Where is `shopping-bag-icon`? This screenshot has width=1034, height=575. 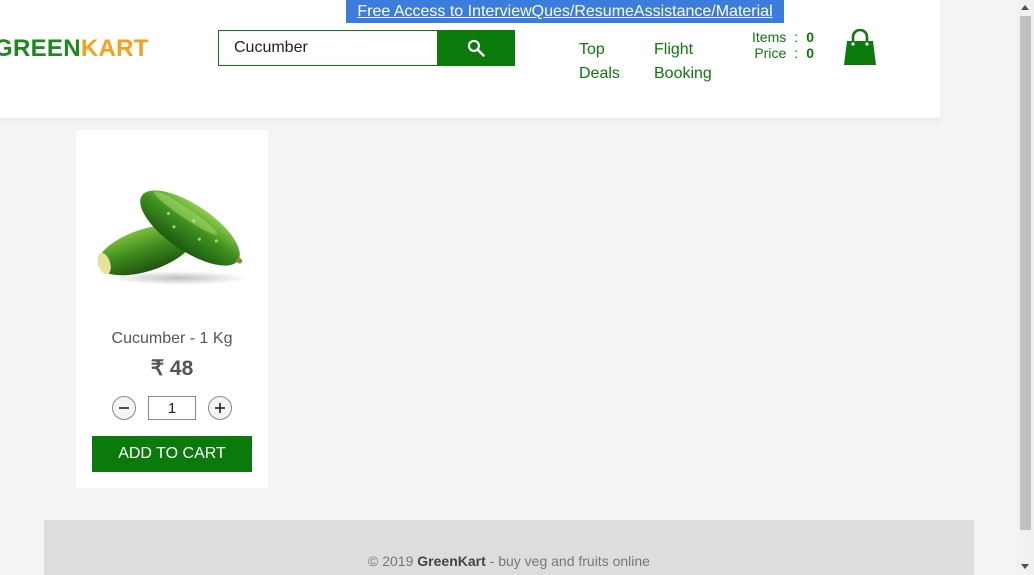
shopping-bag-icon is located at coordinates (860, 46).